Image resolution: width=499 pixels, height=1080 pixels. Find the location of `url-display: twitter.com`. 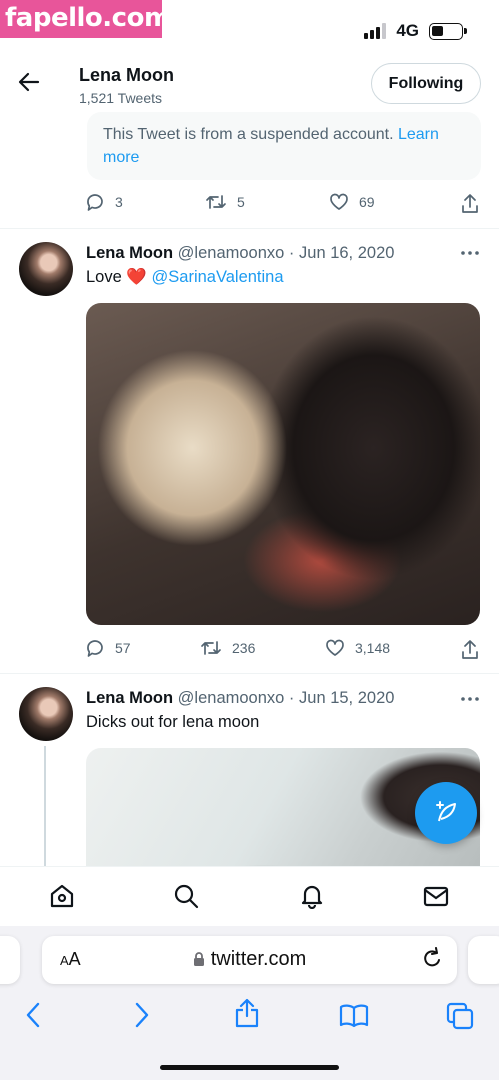

url-display: twitter.com is located at coordinates (249, 959).